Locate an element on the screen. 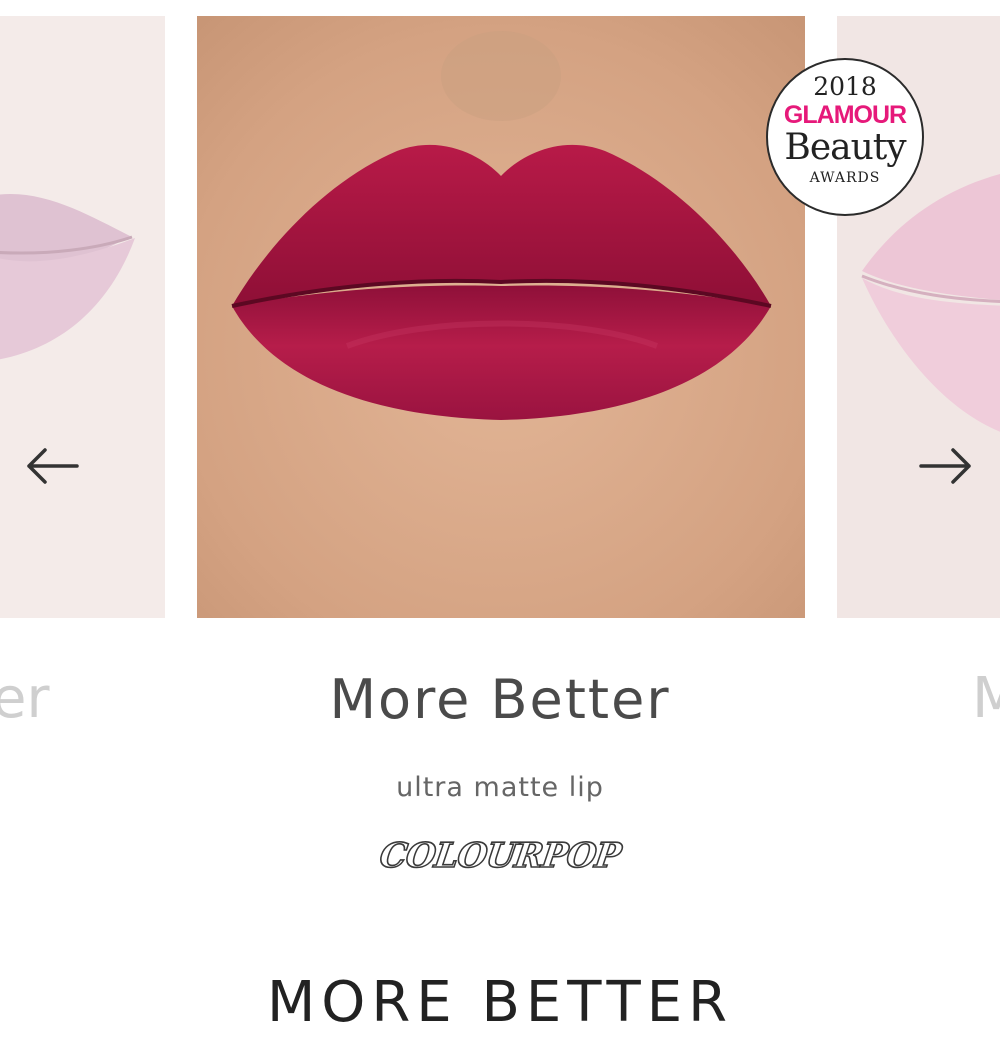 Image resolution: width=1000 pixels, height=1038 pixels. award-subtitle: AWARDS is located at coordinates (845, 178).